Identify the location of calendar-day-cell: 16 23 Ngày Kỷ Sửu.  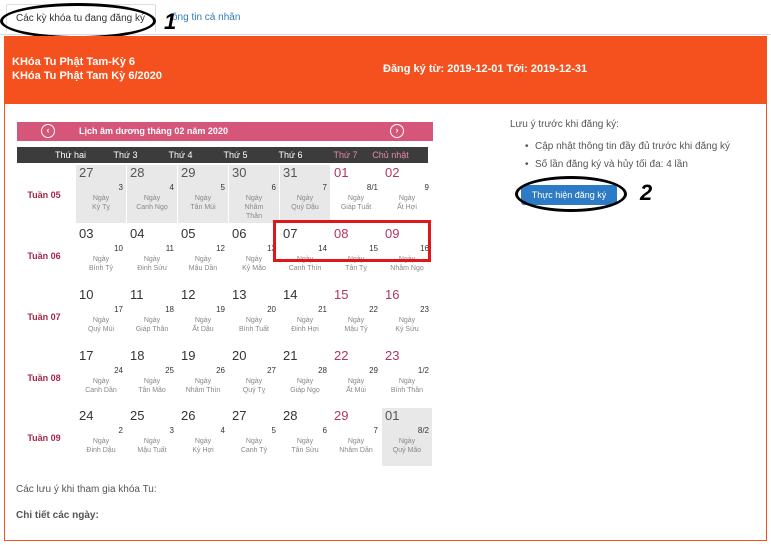
(407, 316).